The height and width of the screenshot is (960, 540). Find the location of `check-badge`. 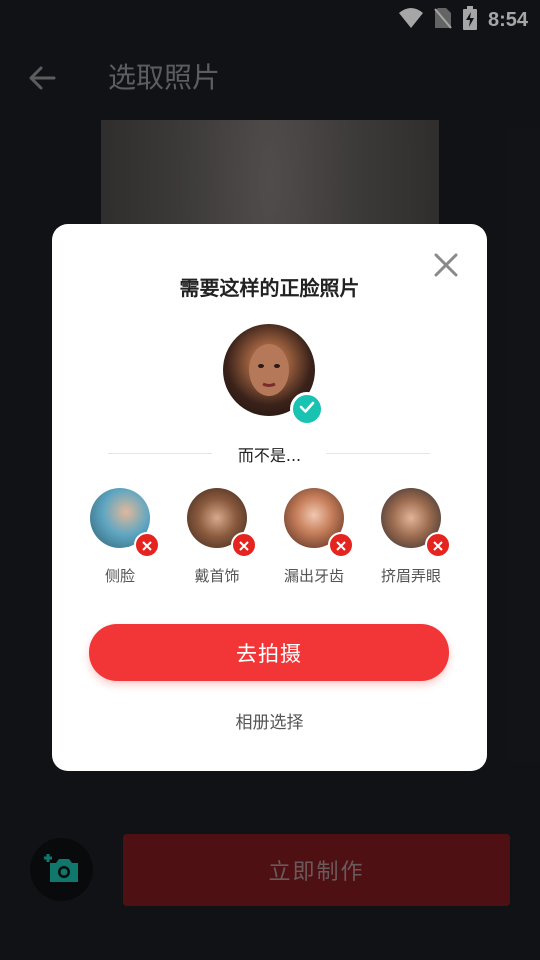

check-badge is located at coordinates (307, 409).